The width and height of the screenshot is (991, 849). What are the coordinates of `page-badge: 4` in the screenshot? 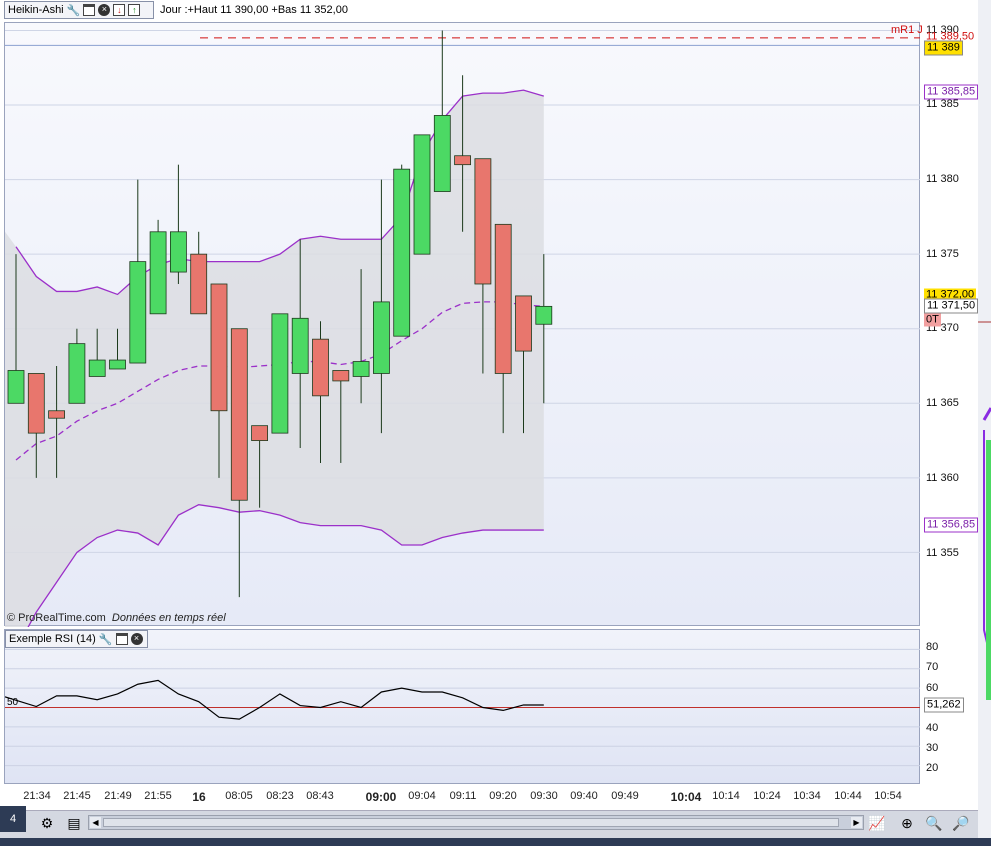 It's located at (13, 819).